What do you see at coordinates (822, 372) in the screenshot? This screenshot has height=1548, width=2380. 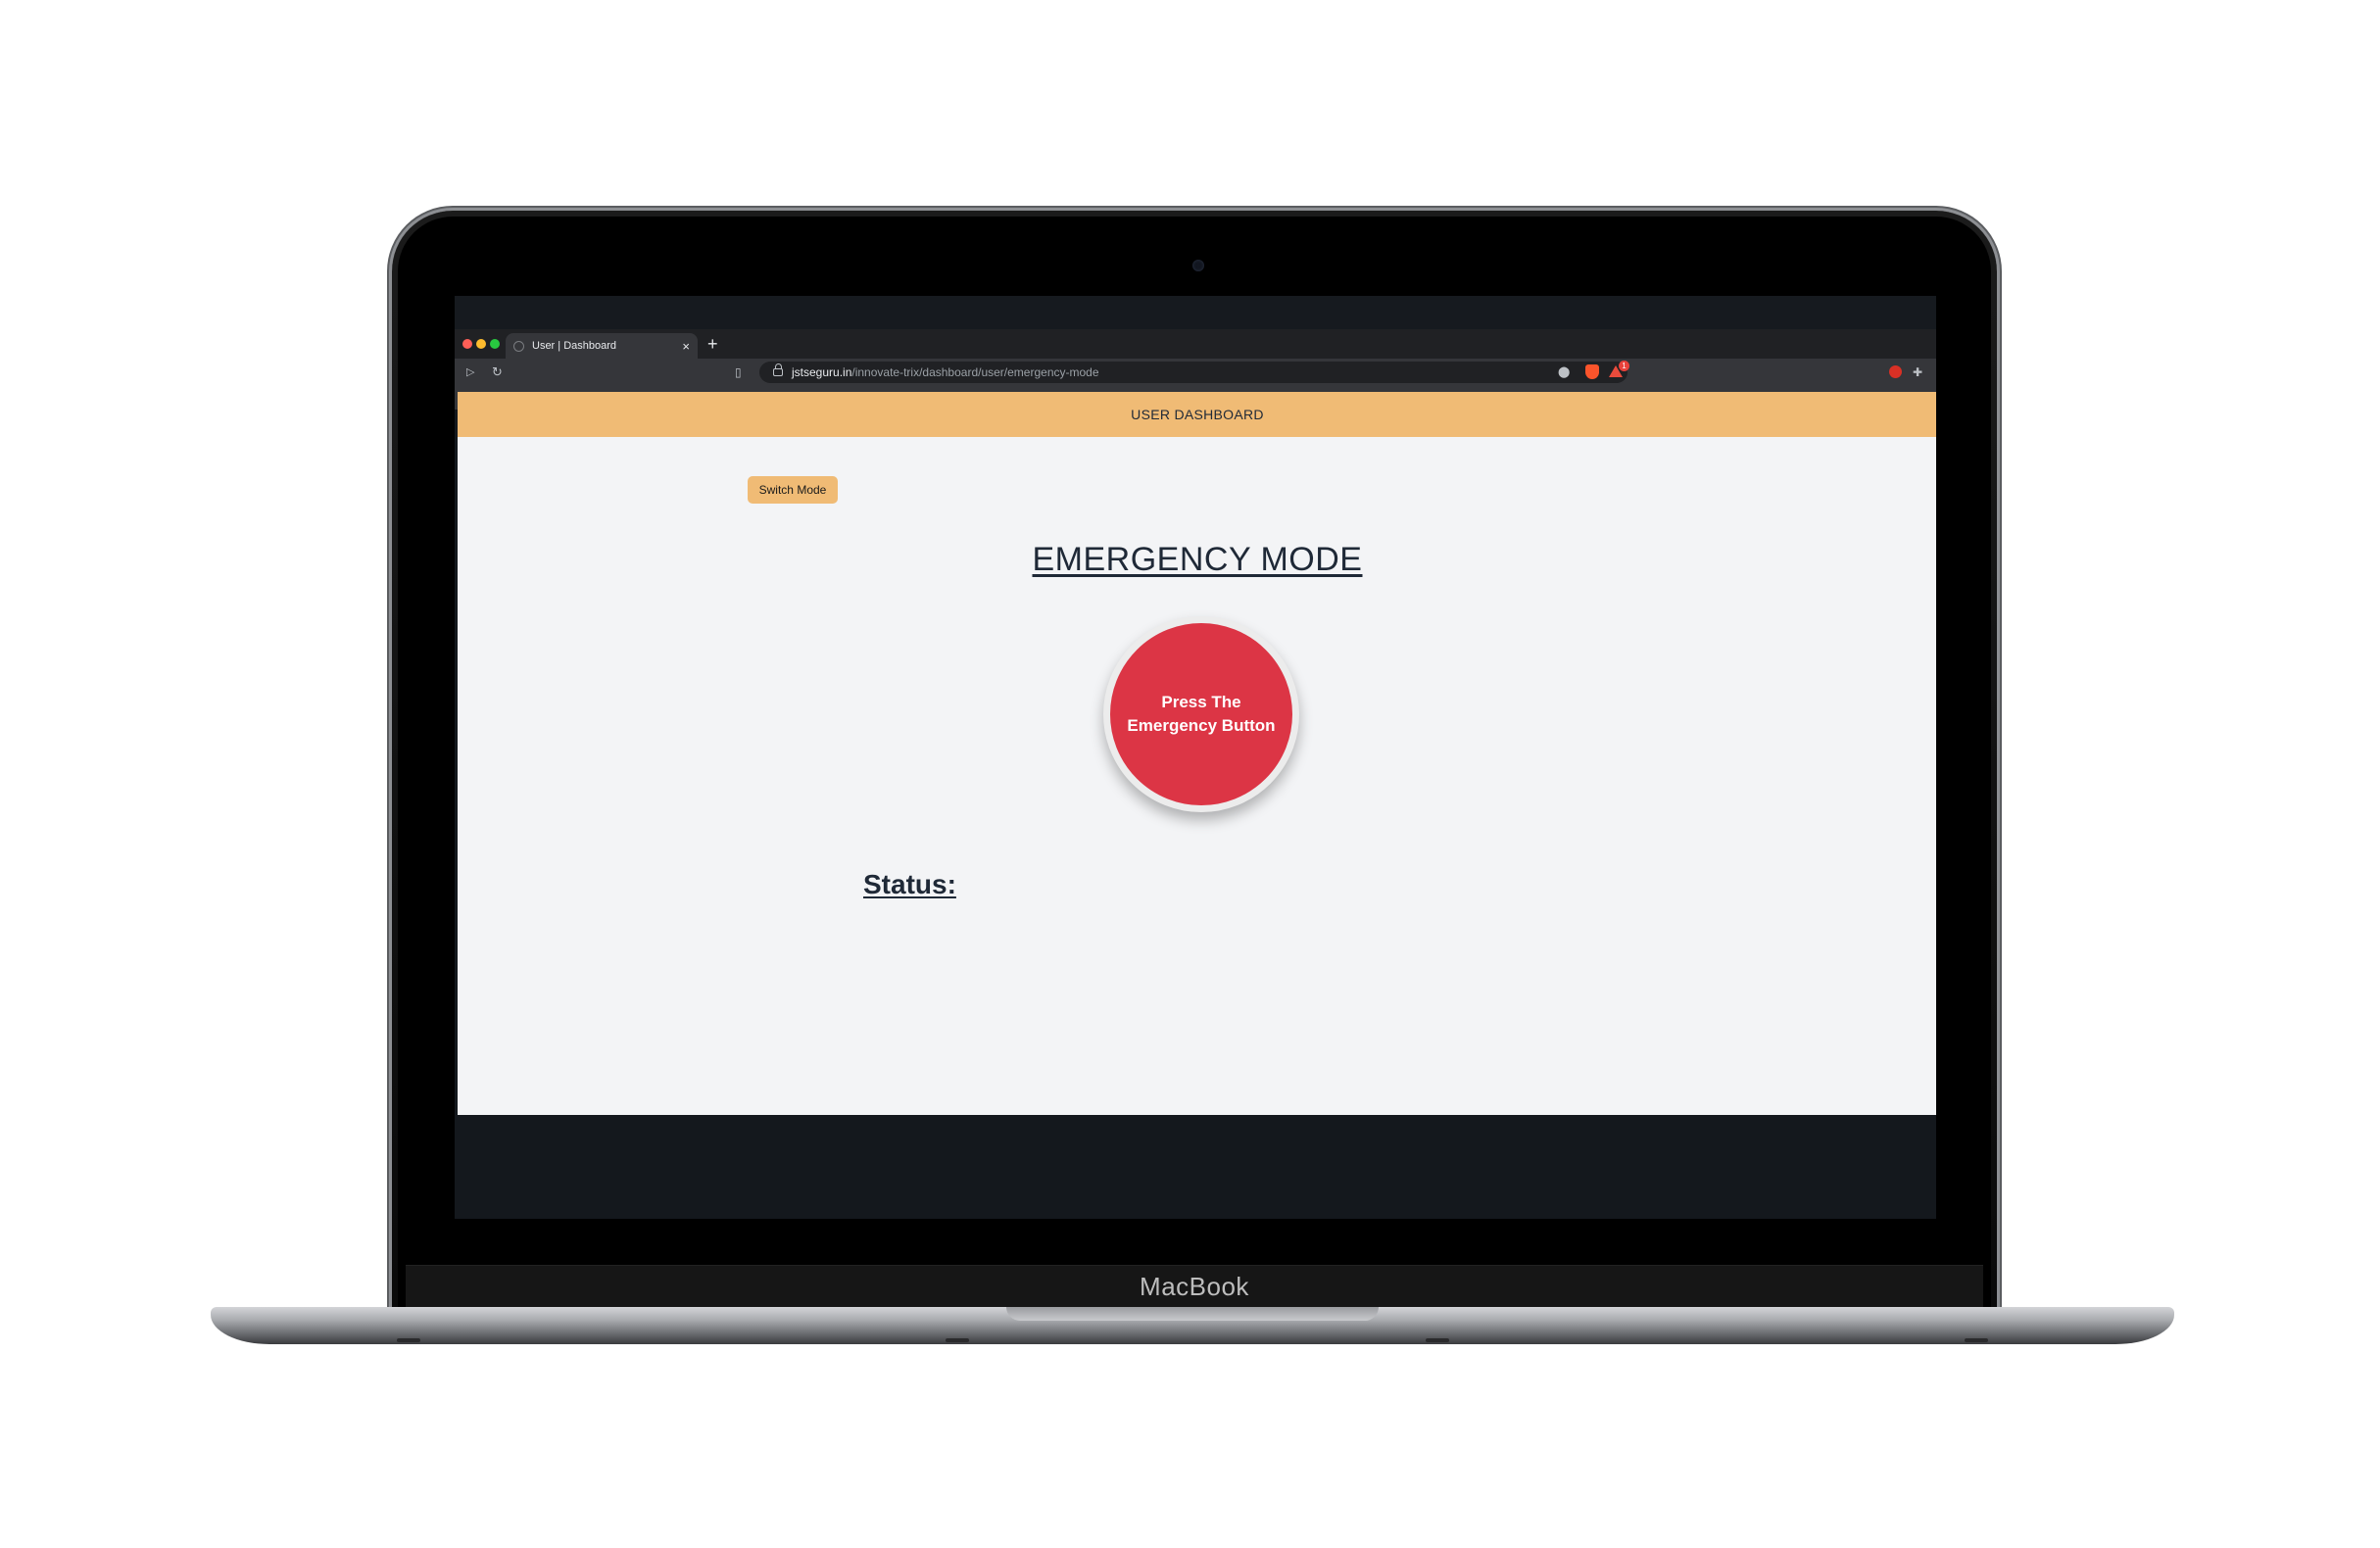 I see `url-host: jstseguru.in` at bounding box center [822, 372].